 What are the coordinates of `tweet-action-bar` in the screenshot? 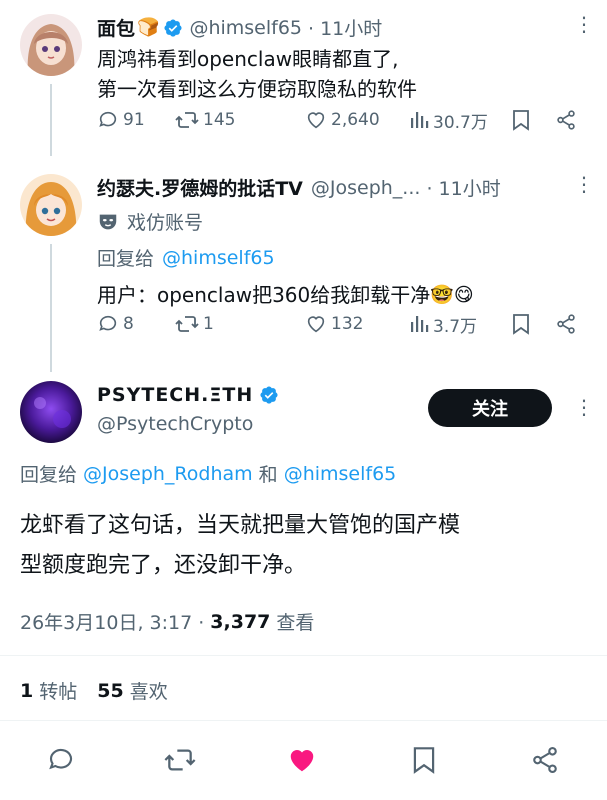 It's located at (303, 762).